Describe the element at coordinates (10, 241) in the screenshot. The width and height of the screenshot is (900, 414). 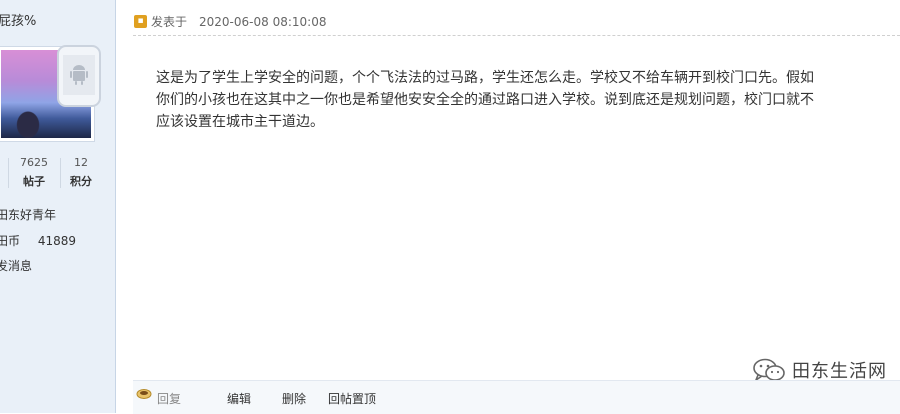
I see `coins-label: 田币` at that location.